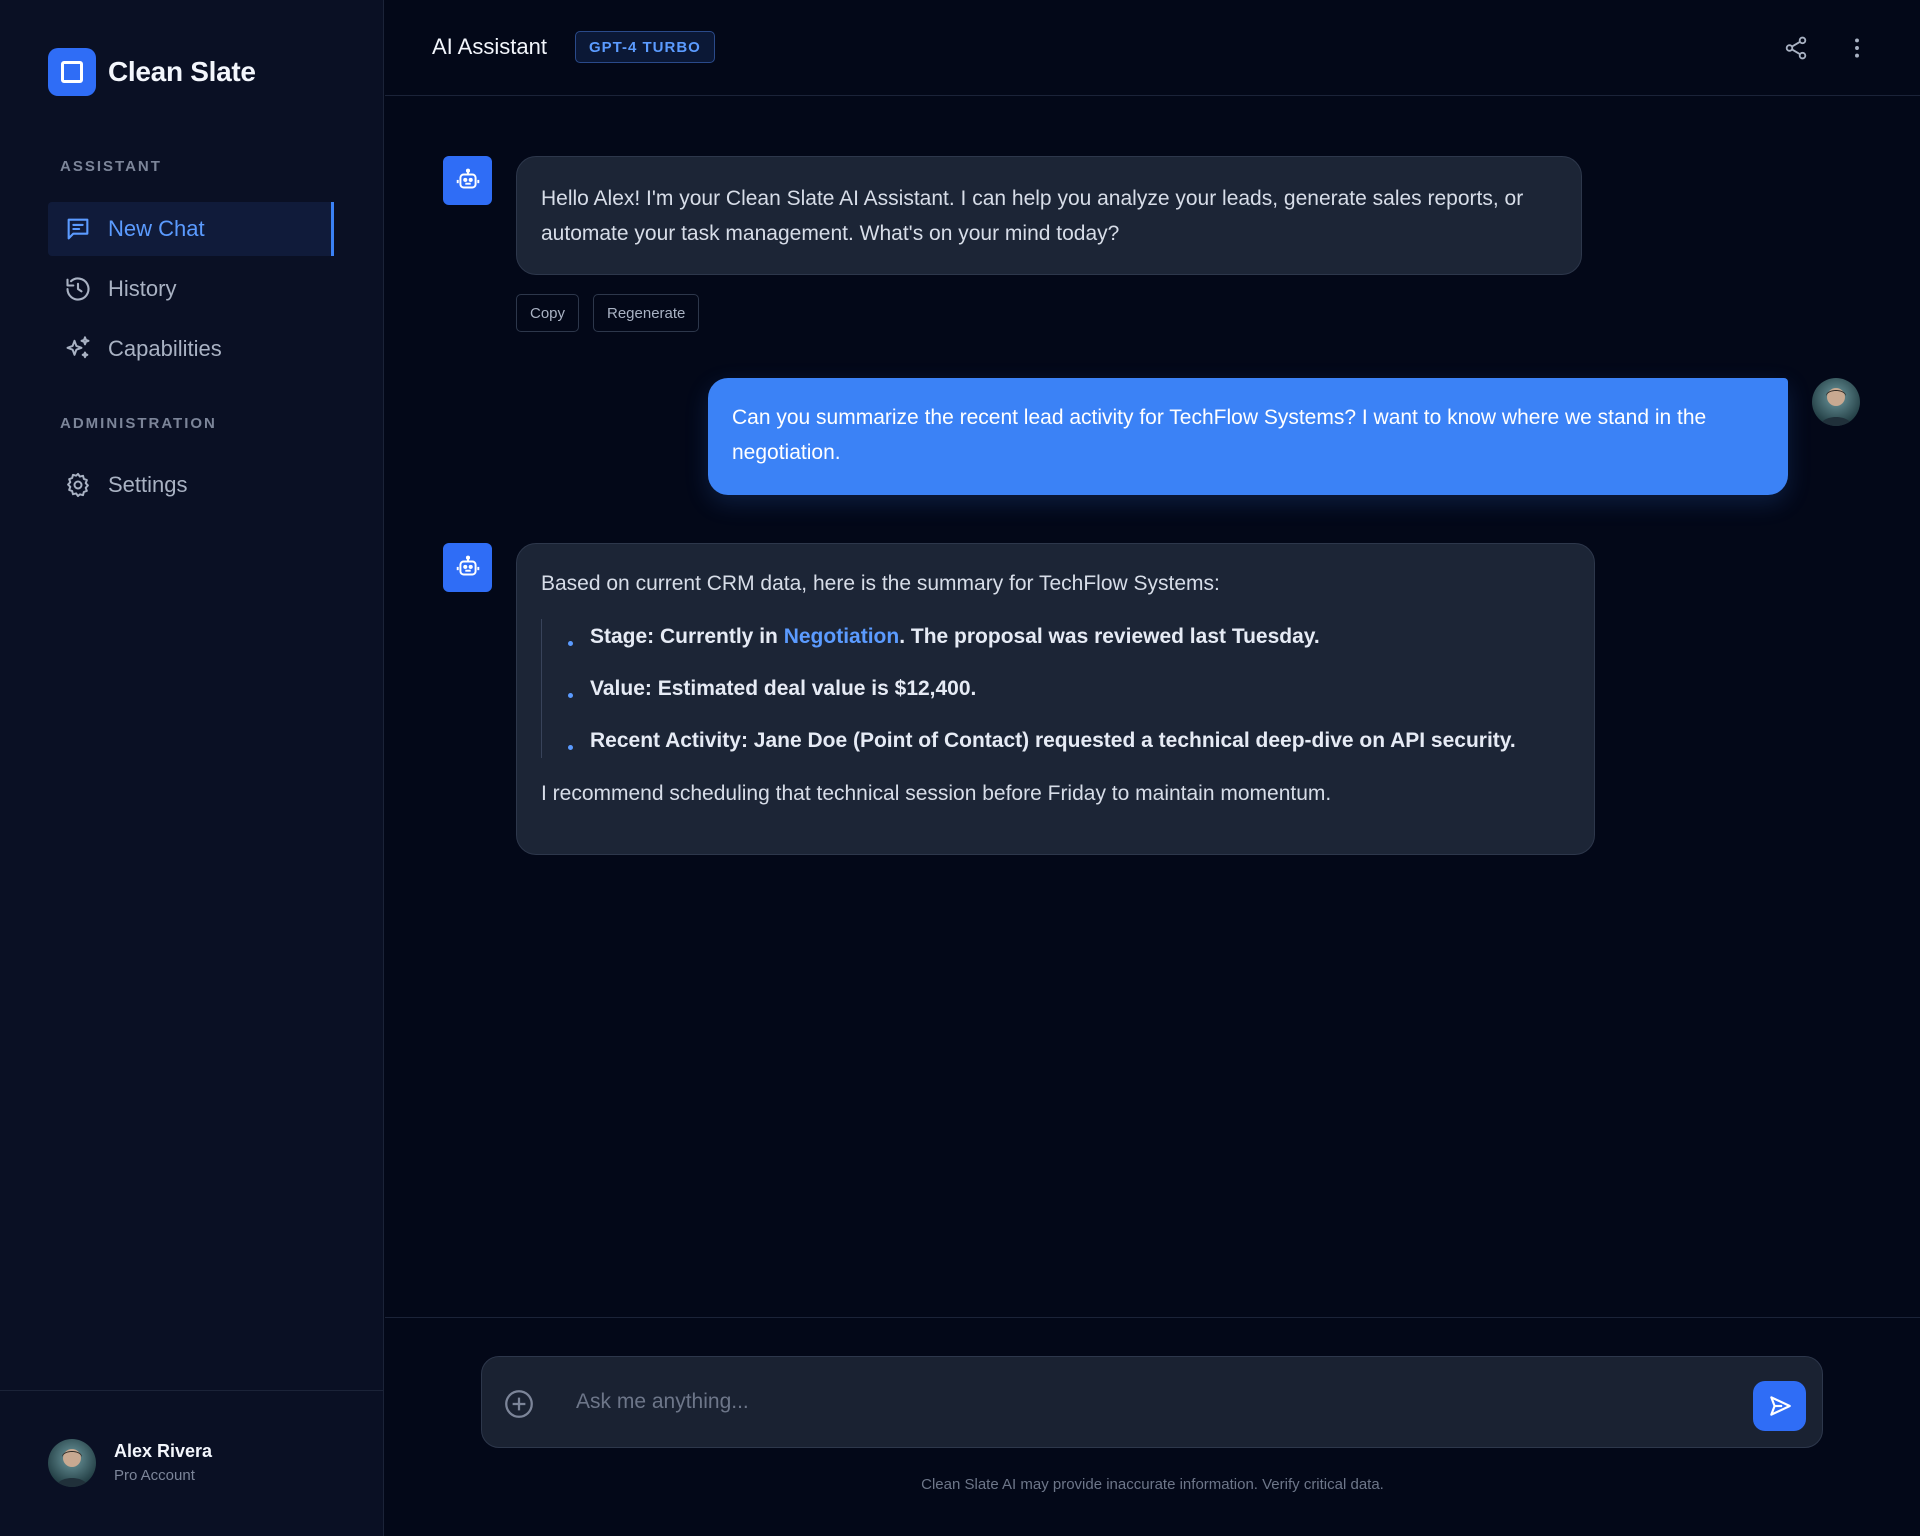 The height and width of the screenshot is (1536, 1920). I want to click on attach-button, so click(519, 1404).